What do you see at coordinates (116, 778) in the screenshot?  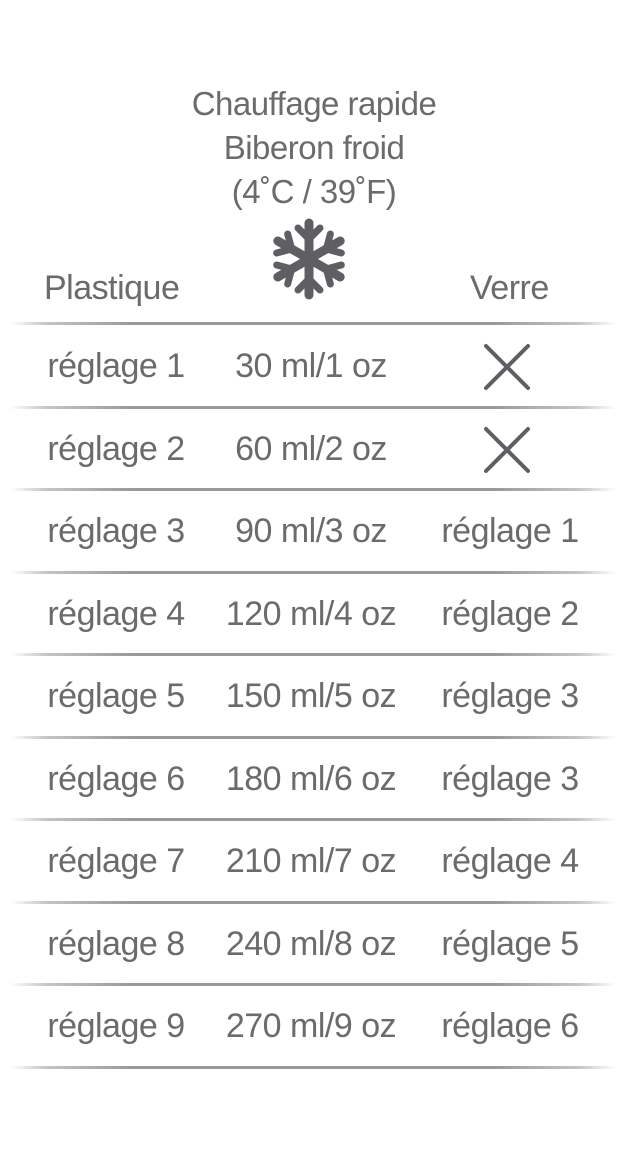 I see `plastic-setting: réglage 6` at bounding box center [116, 778].